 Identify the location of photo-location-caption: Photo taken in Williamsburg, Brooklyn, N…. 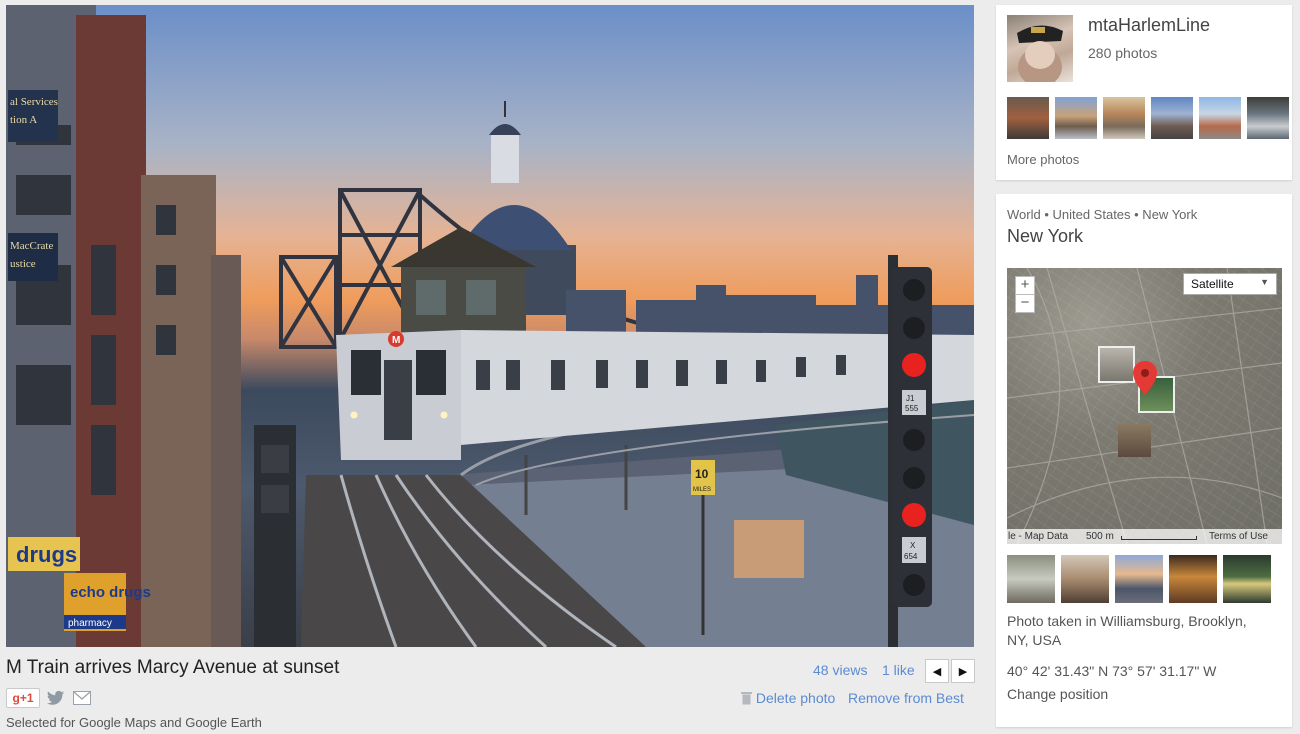
(1127, 630).